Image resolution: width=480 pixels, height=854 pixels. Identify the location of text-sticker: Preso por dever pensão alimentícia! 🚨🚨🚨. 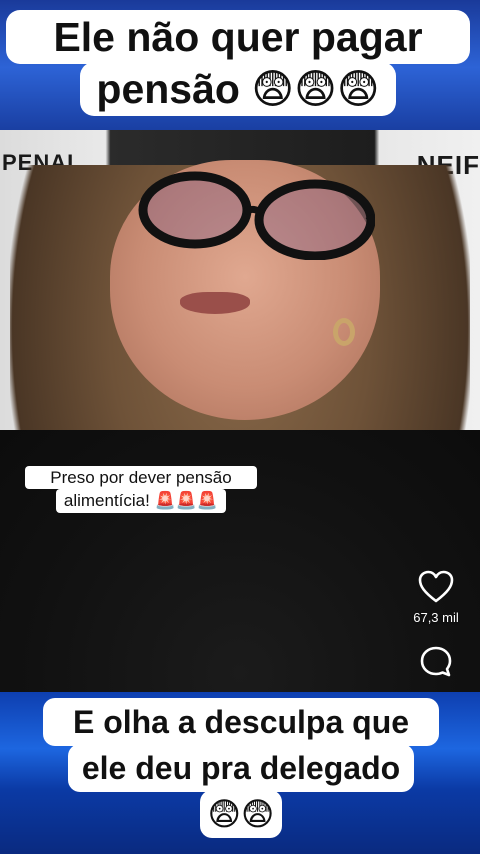
(141, 489).